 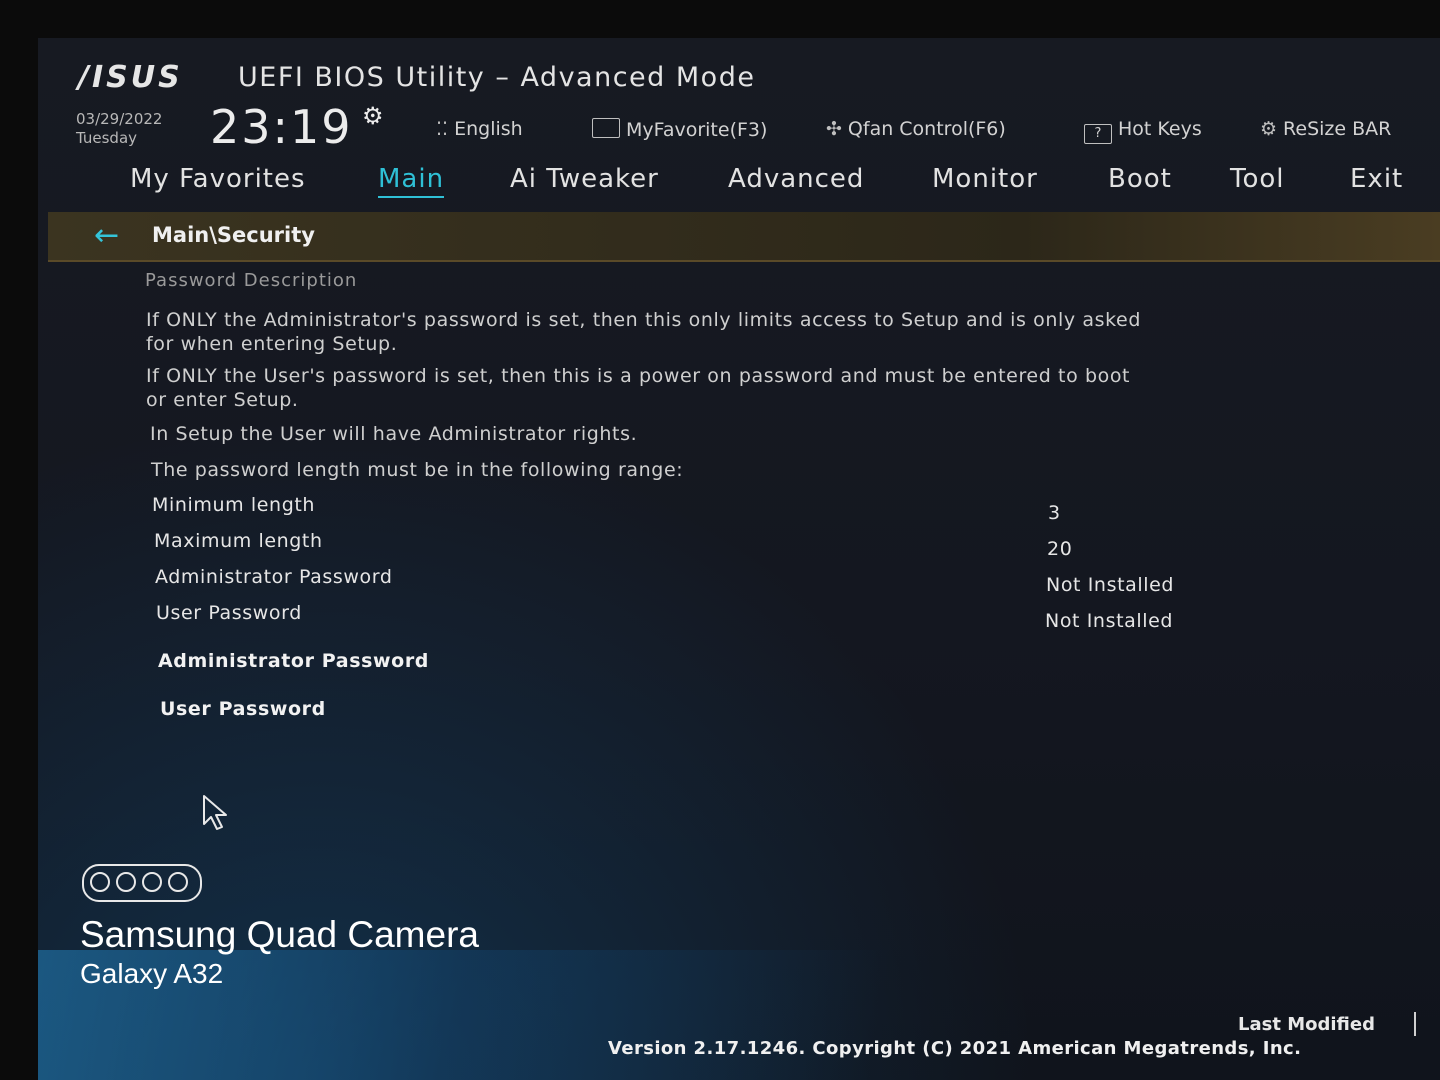 I want to click on back-arrow-icon: ←, so click(x=106, y=235).